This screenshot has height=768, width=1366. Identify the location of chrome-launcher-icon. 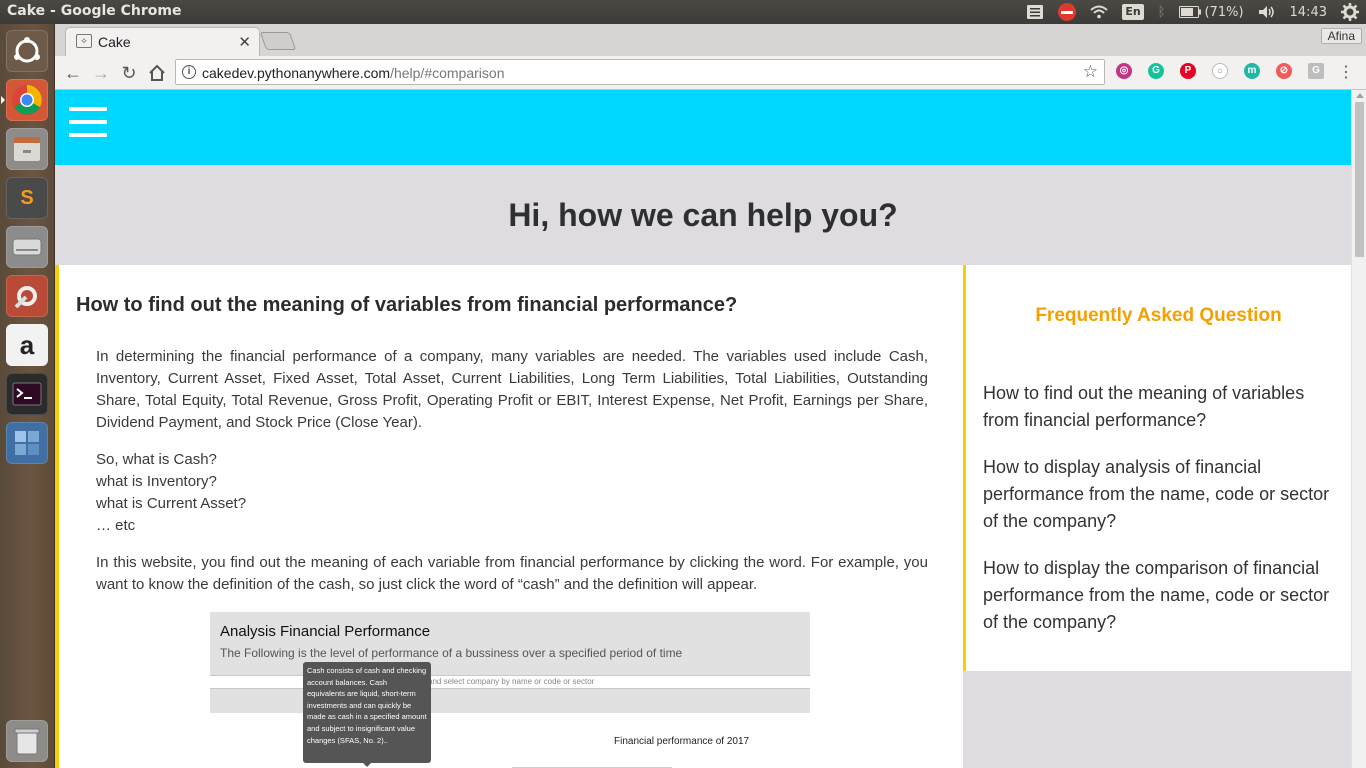
(27, 100).